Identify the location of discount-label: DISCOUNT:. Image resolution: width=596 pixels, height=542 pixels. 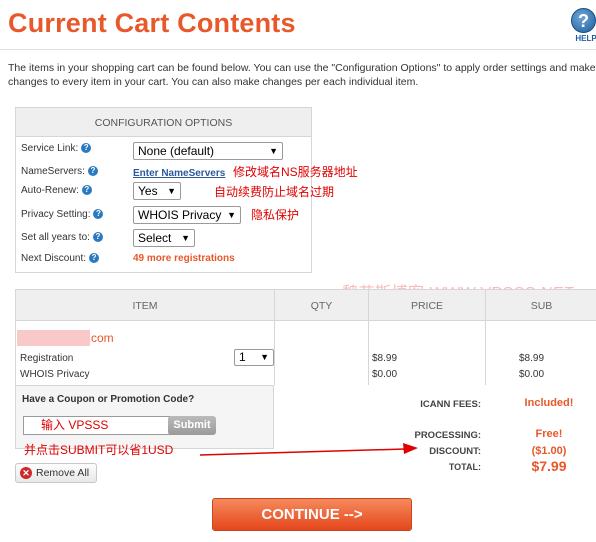
(455, 451).